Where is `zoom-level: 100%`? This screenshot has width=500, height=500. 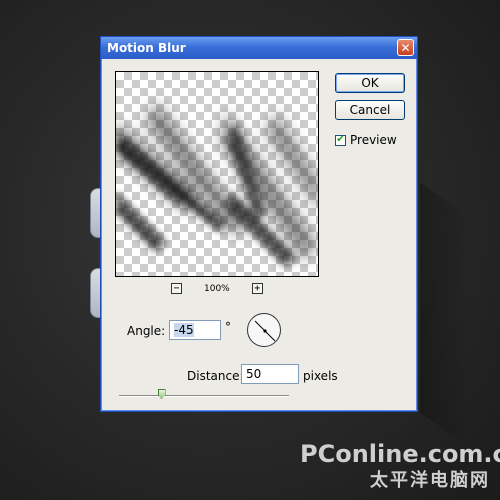 zoom-level: 100% is located at coordinates (217, 288).